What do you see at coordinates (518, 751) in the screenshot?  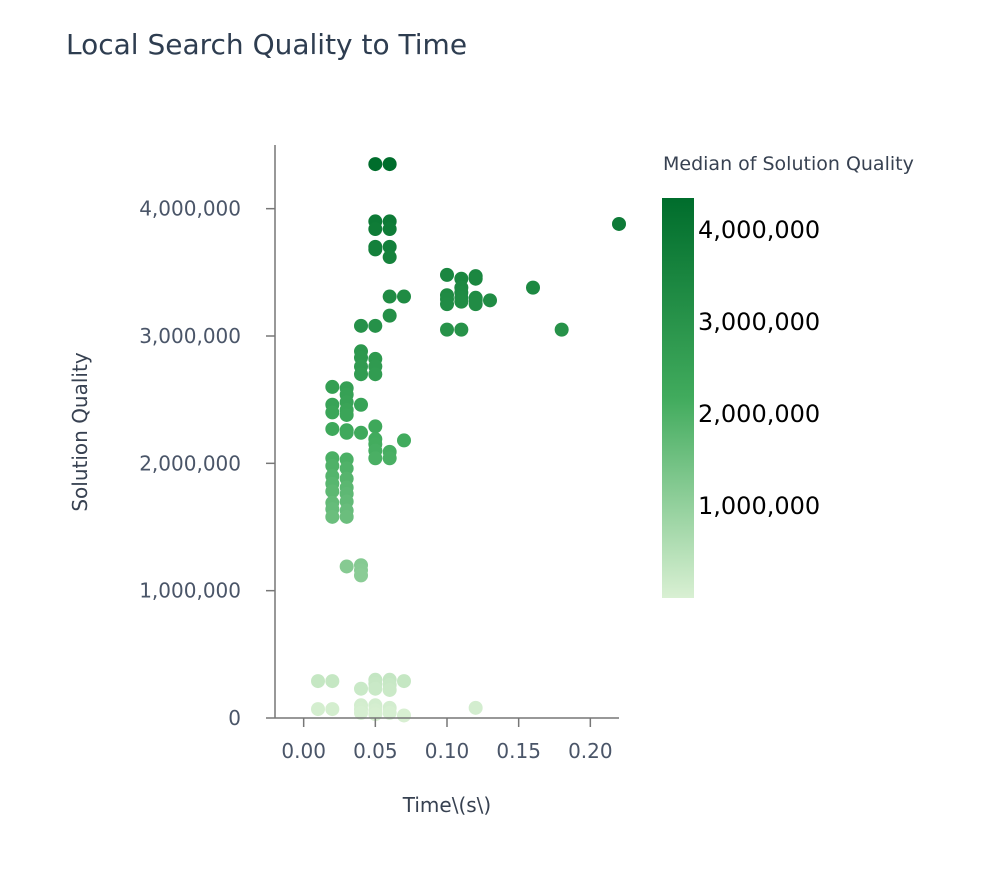 I see `x-tick-label: 0.15` at bounding box center [518, 751].